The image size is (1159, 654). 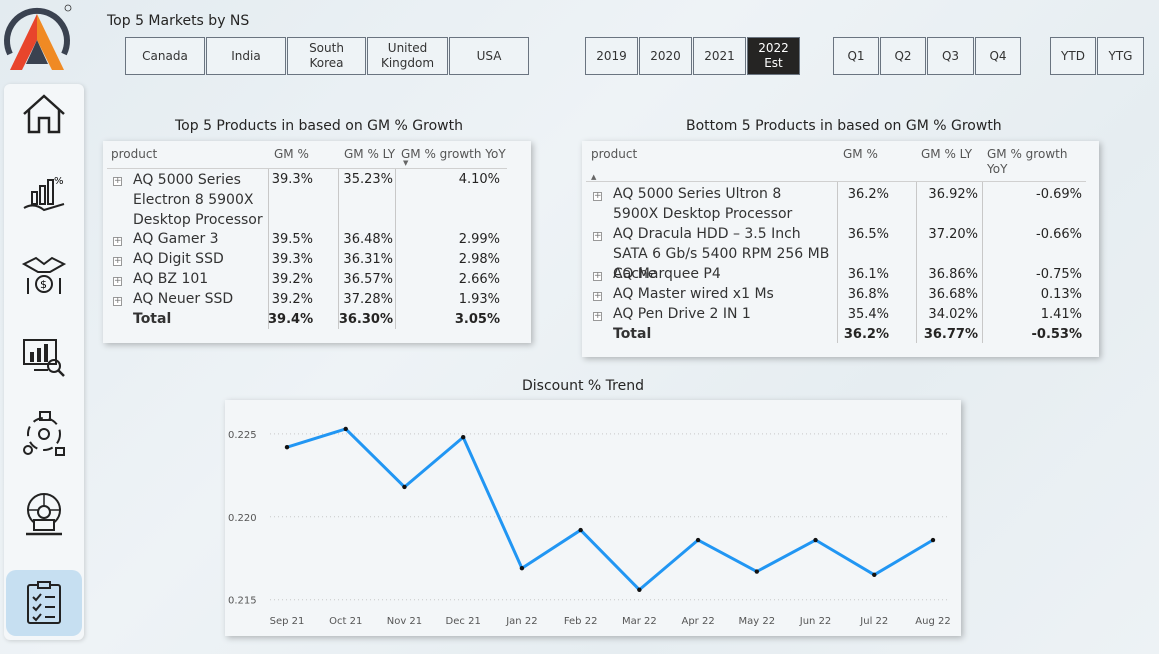 What do you see at coordinates (521, 621) in the screenshot?
I see `x-tick-label: Jan 22` at bounding box center [521, 621].